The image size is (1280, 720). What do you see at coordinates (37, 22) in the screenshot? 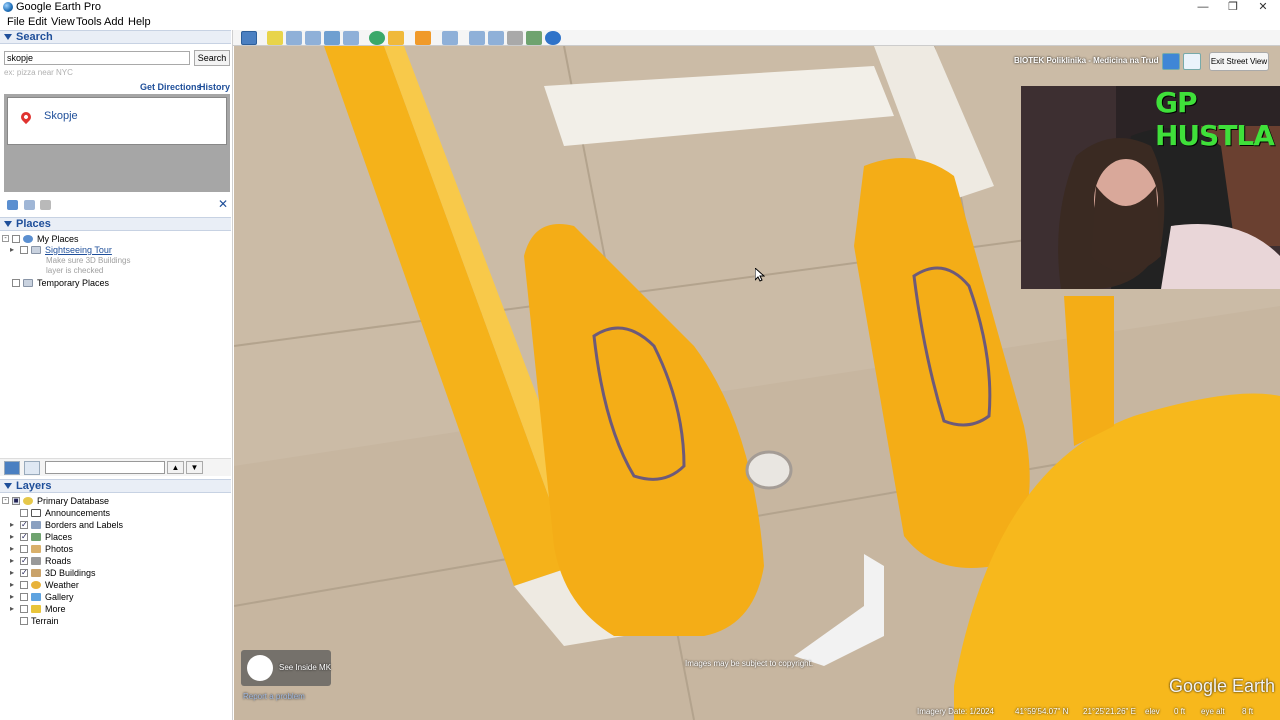
I see `menu-edit: Edit` at bounding box center [37, 22].